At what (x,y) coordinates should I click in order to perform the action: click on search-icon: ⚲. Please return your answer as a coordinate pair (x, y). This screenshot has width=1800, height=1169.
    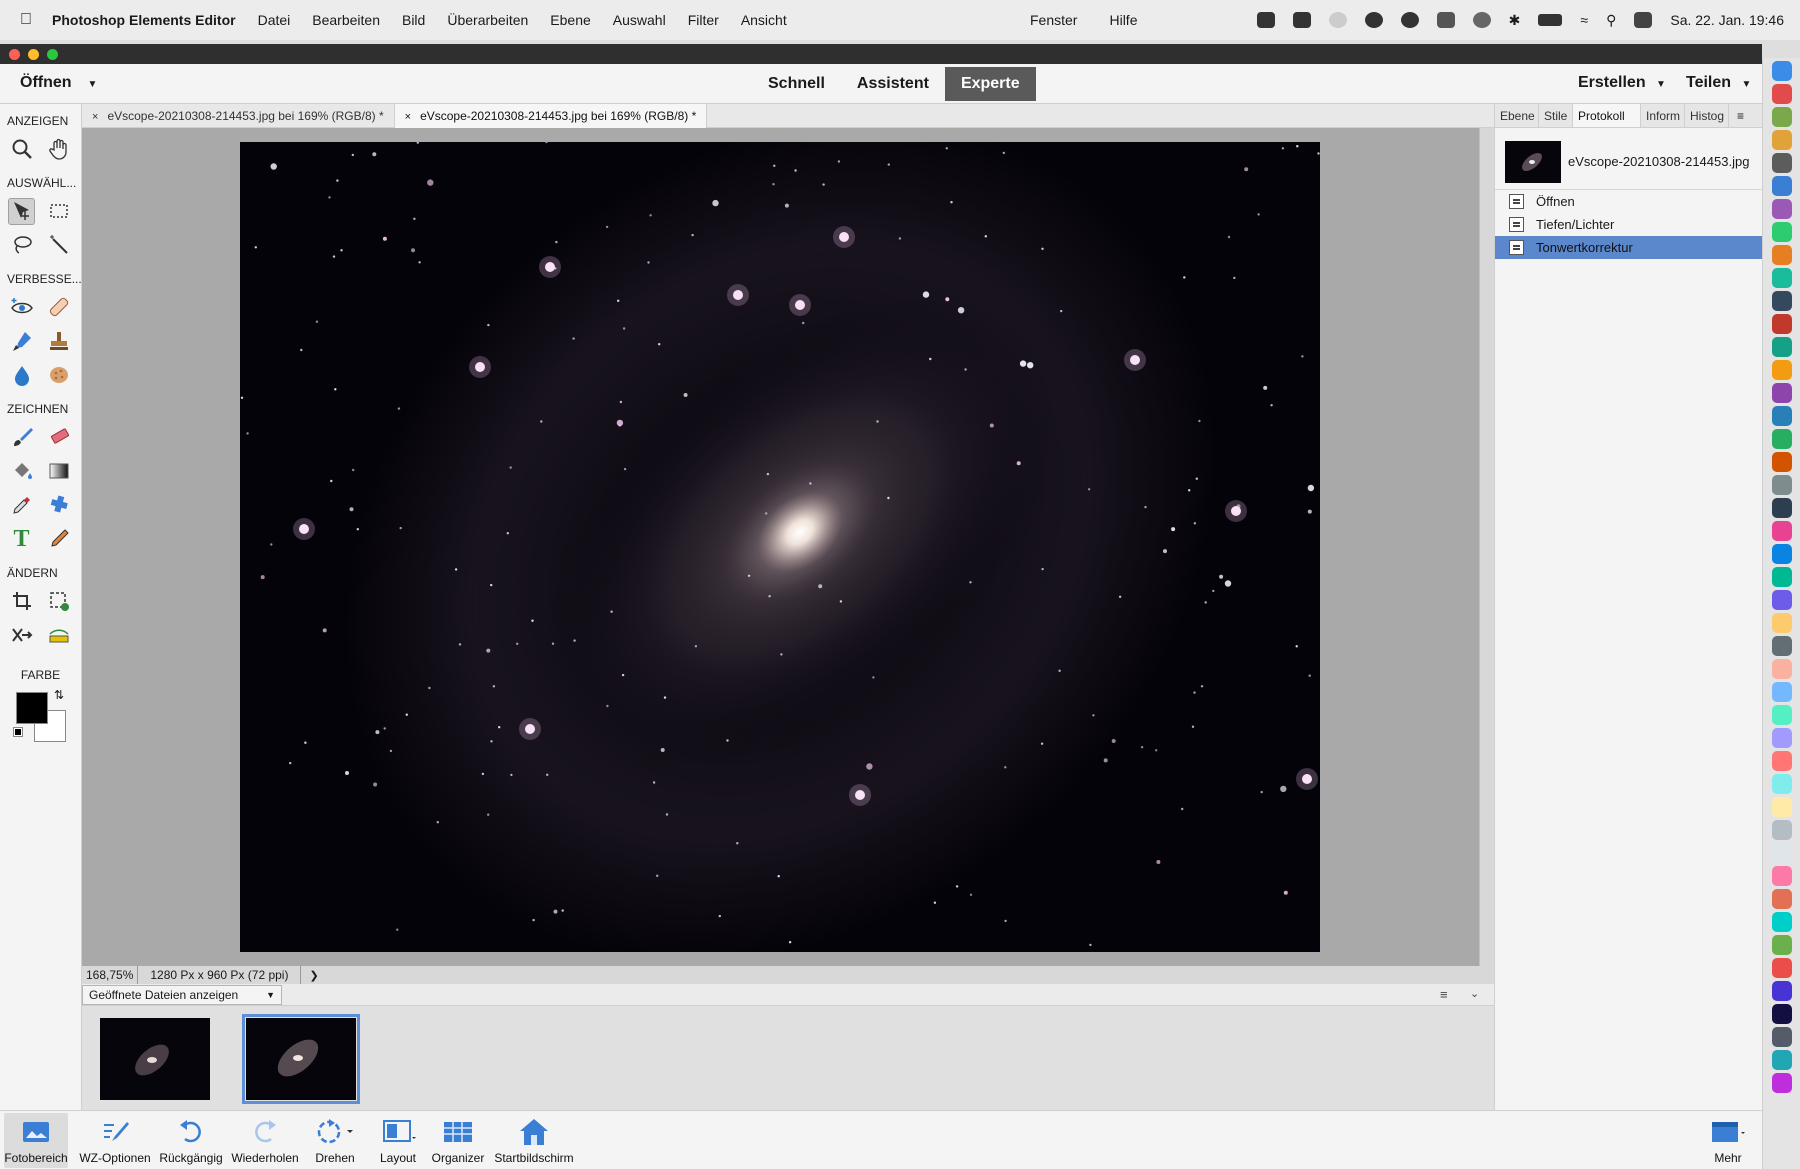
    Looking at the image, I should click on (1611, 20).